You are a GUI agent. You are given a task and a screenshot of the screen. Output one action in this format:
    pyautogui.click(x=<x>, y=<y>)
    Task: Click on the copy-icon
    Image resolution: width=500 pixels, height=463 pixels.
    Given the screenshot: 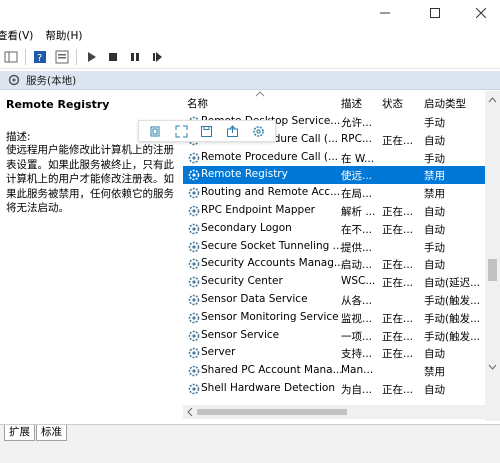 What is the action you would take?
    pyautogui.click(x=155, y=131)
    